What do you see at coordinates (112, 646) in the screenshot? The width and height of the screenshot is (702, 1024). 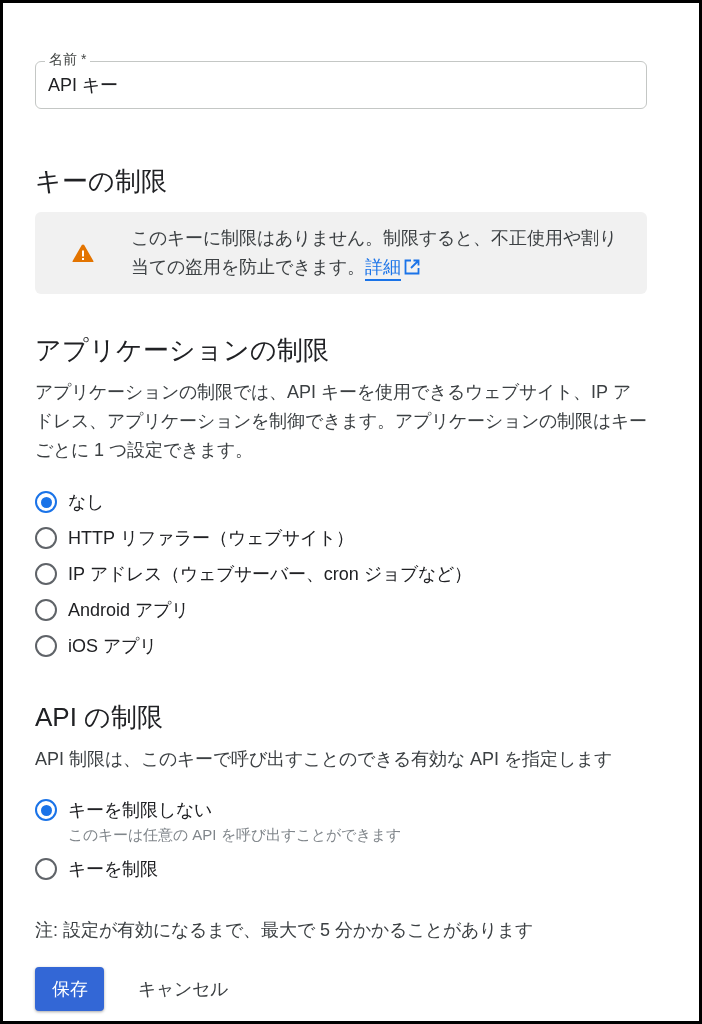 I see `radio-label: iOS アプリ` at bounding box center [112, 646].